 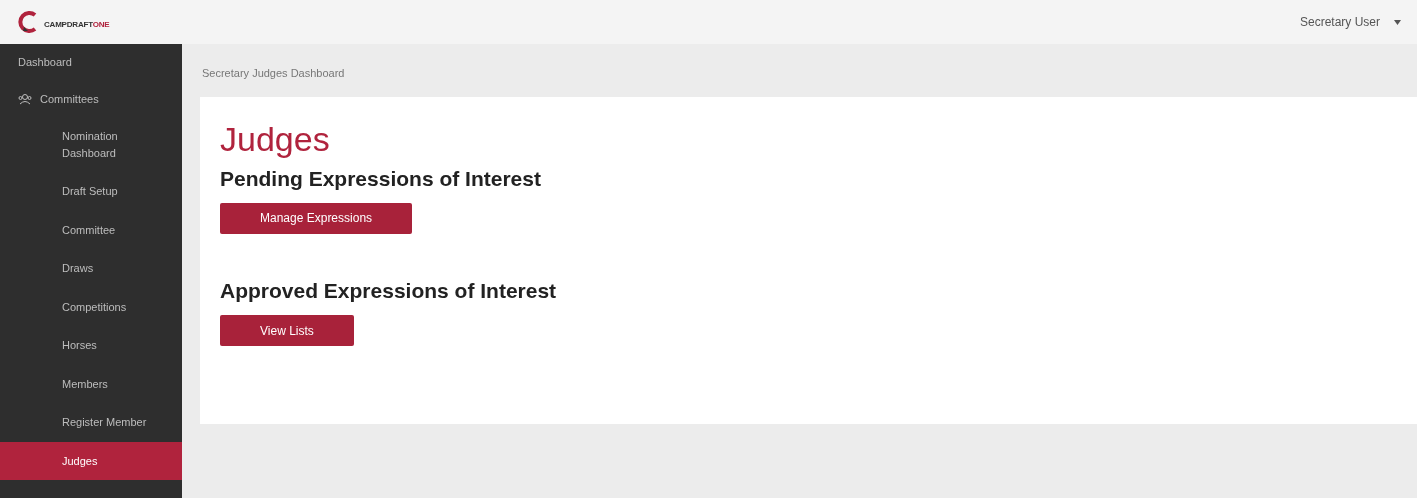 What do you see at coordinates (91, 422) in the screenshot?
I see `sidebar-item: Register Member` at bounding box center [91, 422].